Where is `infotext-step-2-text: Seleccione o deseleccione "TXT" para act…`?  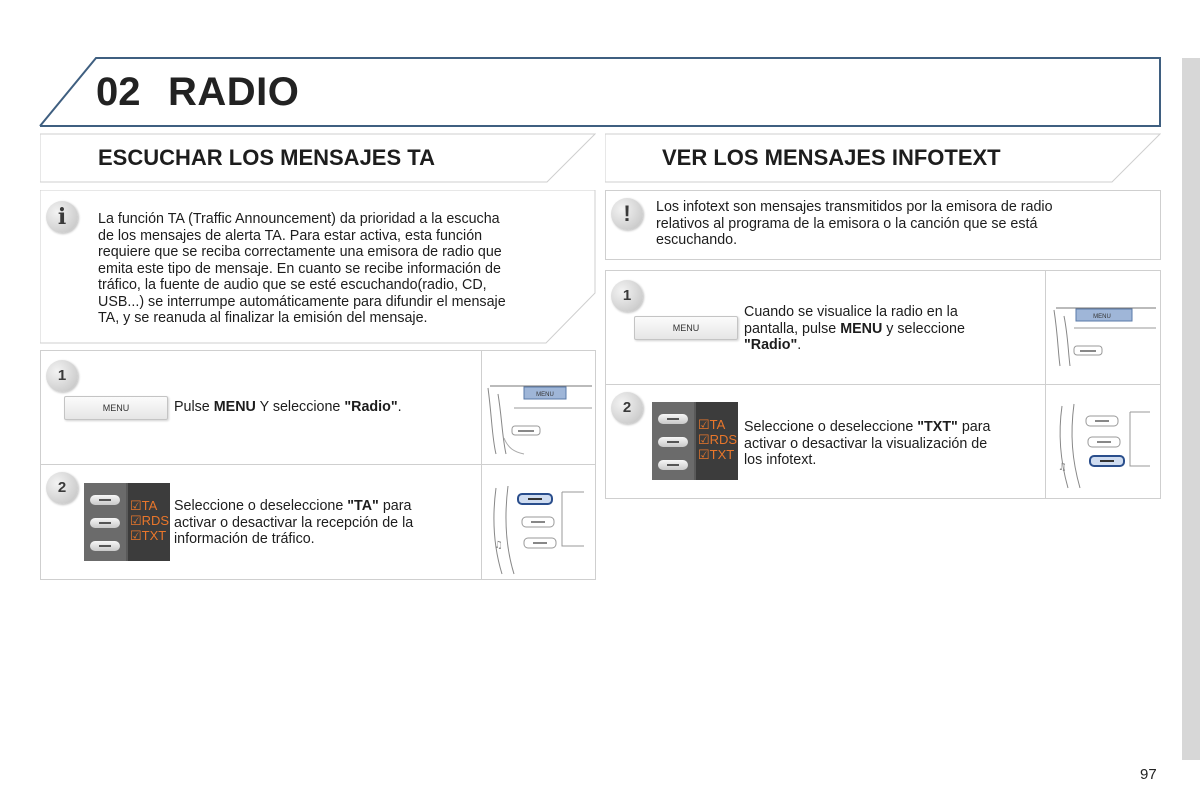
infotext-step-2-text: Seleccione o deseleccione "TXT" para act… is located at coordinates (867, 443).